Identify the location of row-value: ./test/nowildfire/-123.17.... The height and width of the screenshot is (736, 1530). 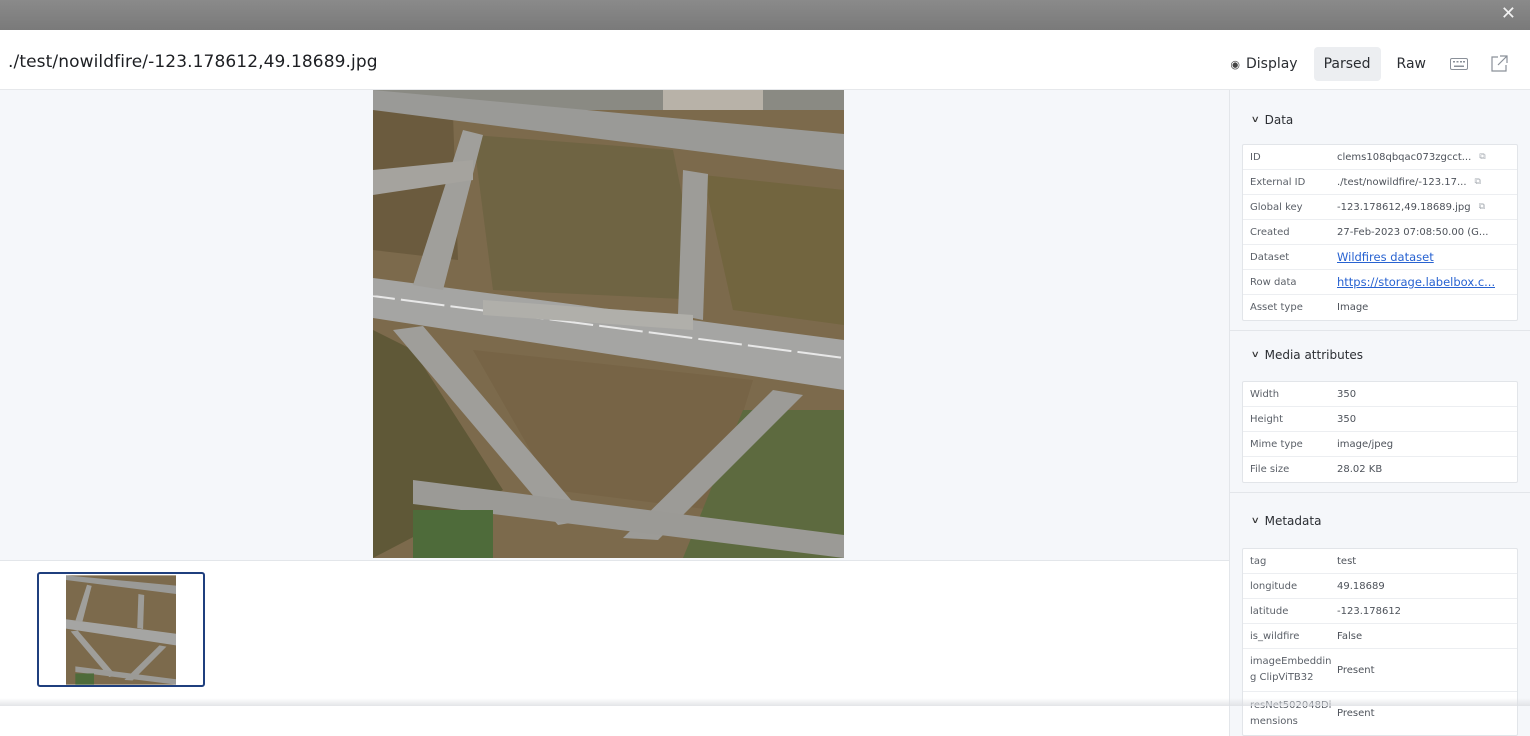
(1402, 182).